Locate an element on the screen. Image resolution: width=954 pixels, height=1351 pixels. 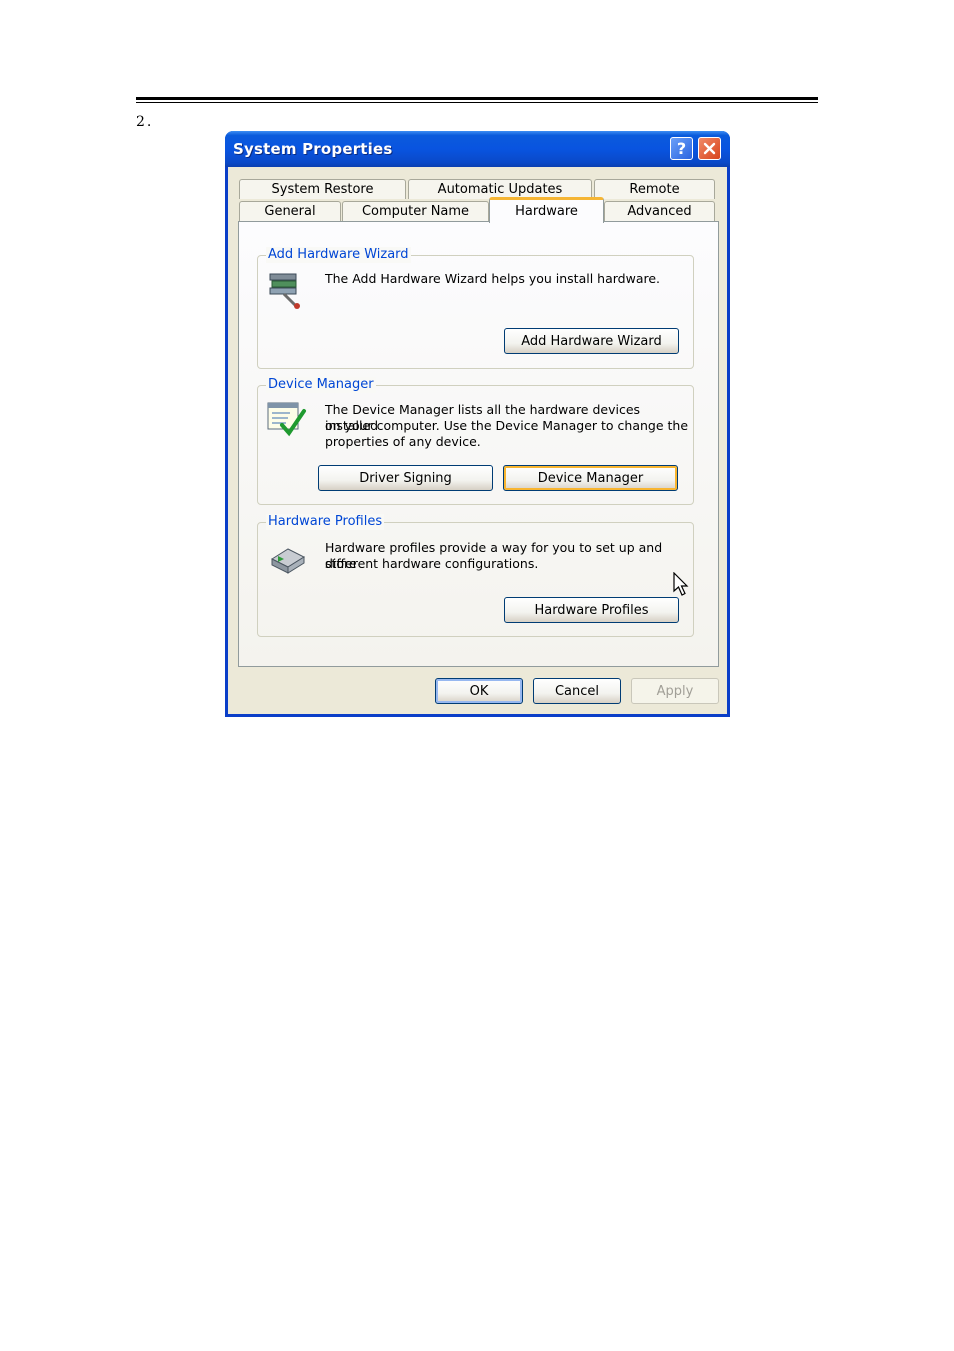
tab-system-restore: System Restore is located at coordinates (322, 189).